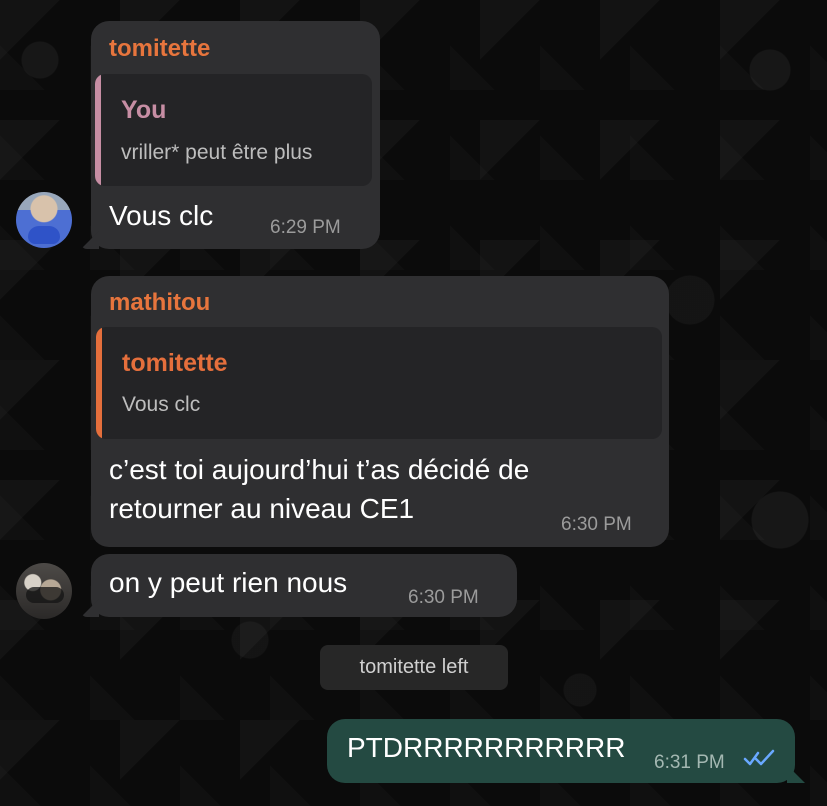 The width and height of the screenshot is (827, 806). I want to click on system-notice: tomitette left, so click(414, 667).